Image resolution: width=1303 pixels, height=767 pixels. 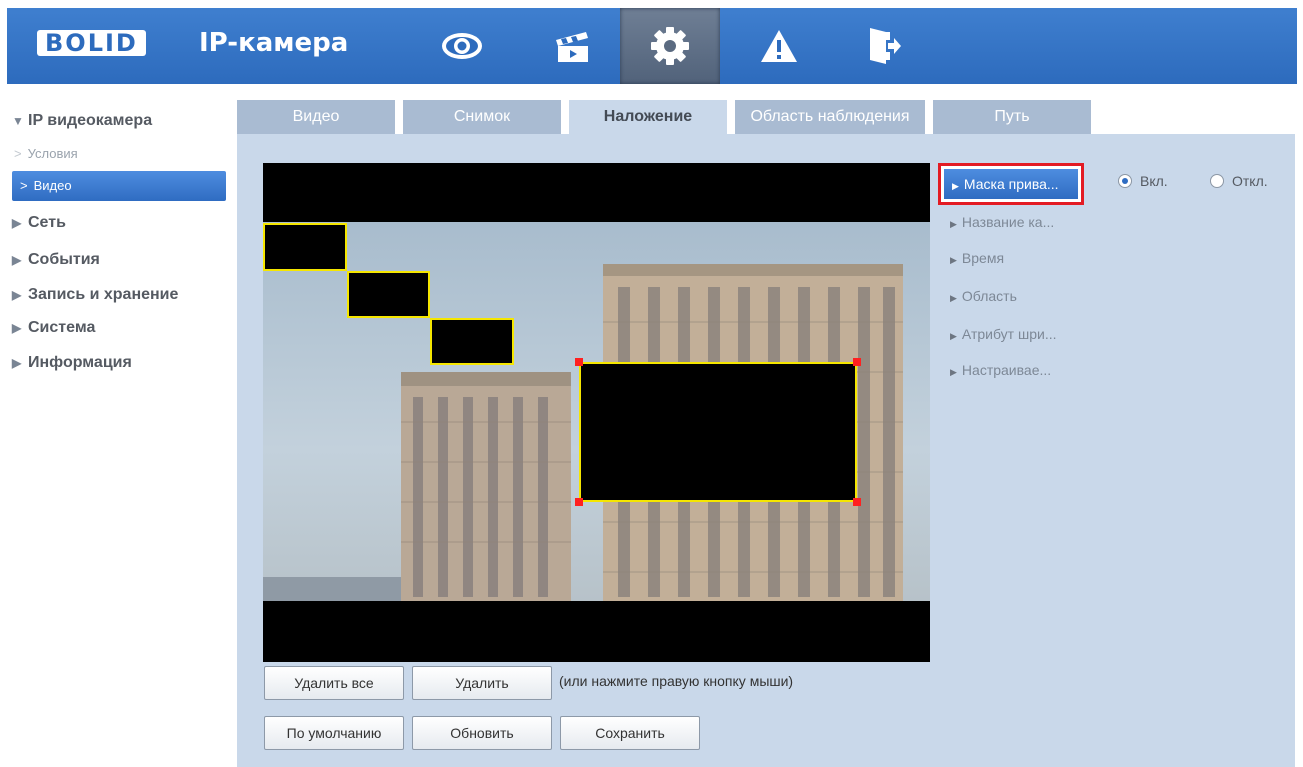 What do you see at coordinates (91, 43) in the screenshot?
I see `bolid-logo: BOLID` at bounding box center [91, 43].